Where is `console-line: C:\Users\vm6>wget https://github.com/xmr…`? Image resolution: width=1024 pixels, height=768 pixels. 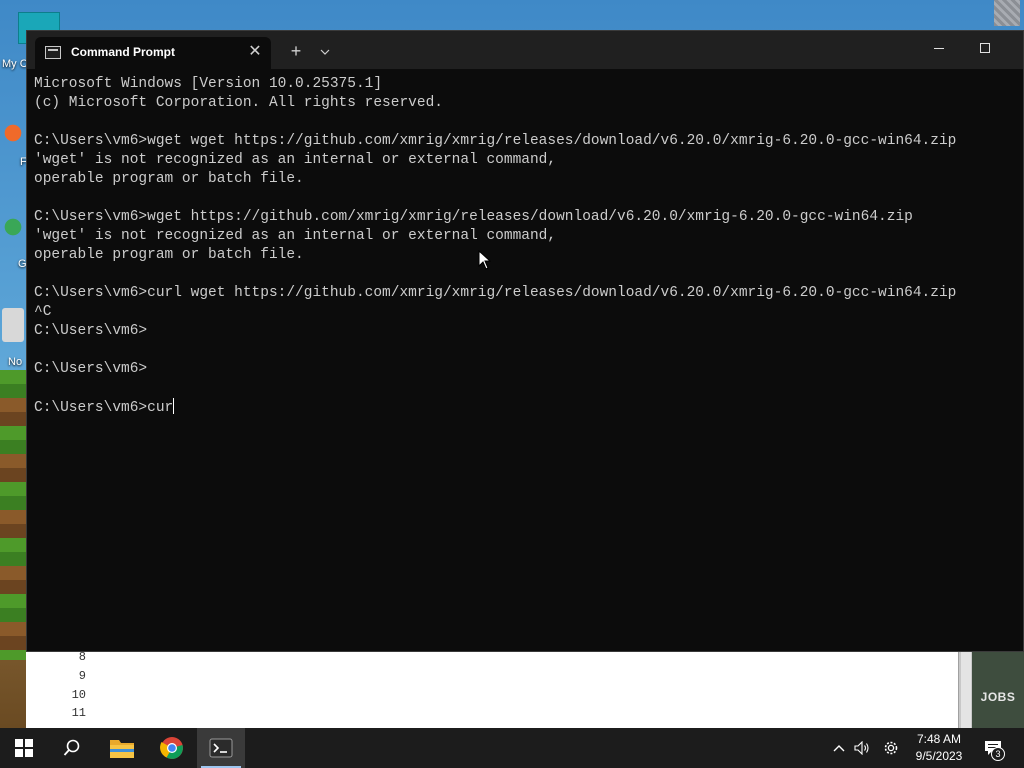 console-line: C:\Users\vm6>wget https://github.com/xmr… is located at coordinates (473, 217).